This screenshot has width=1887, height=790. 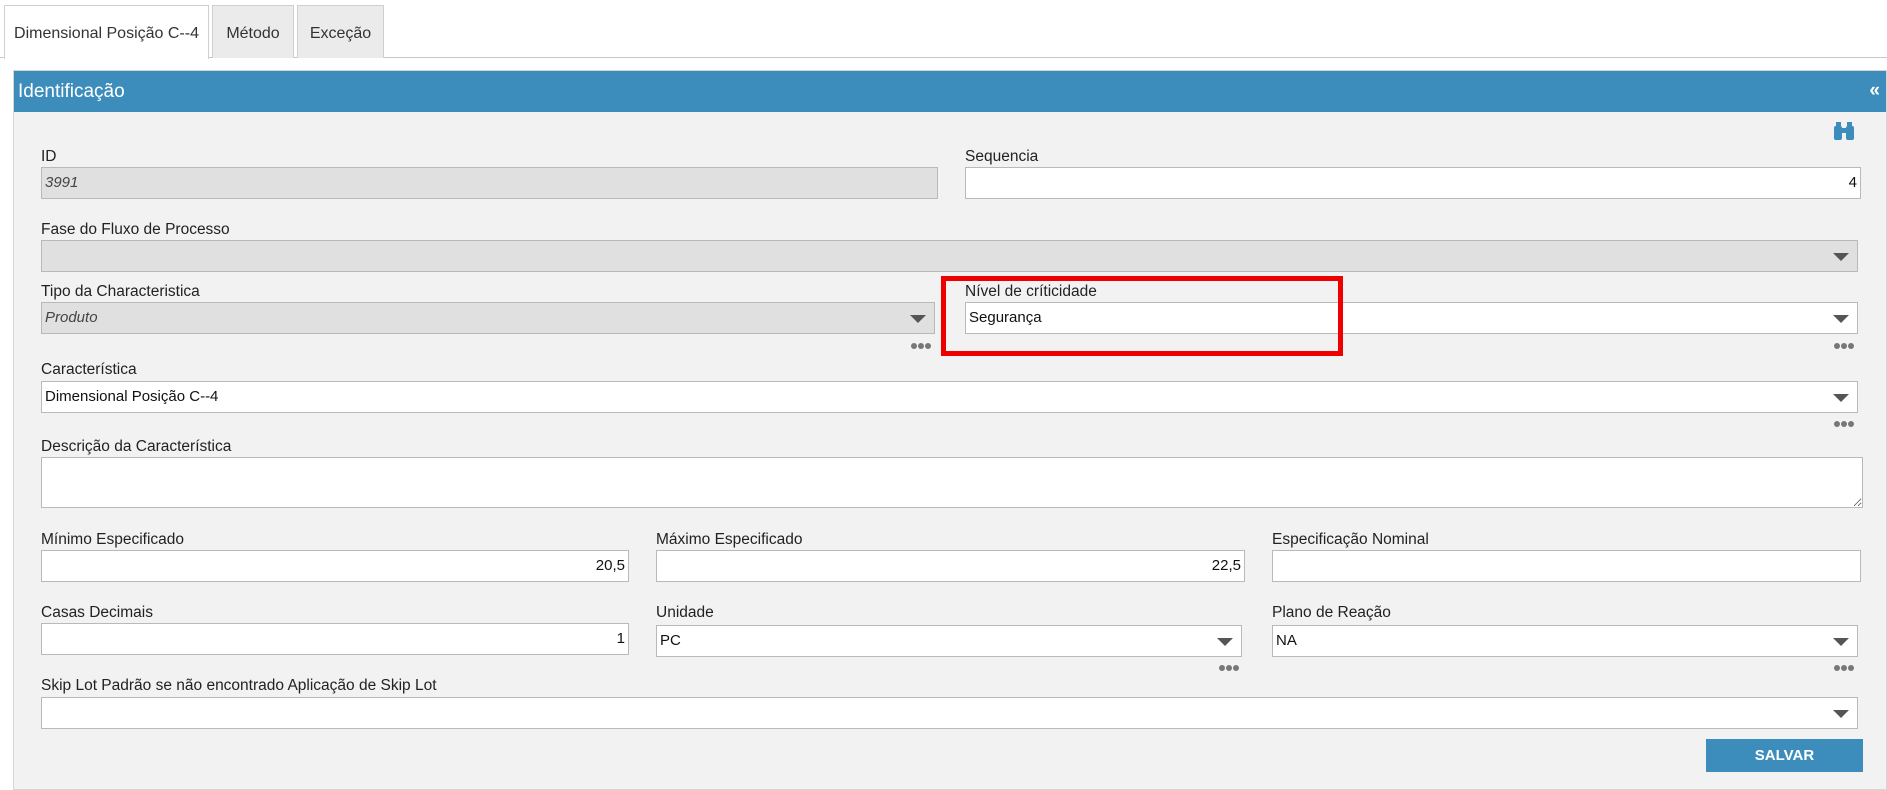 What do you see at coordinates (1031, 291) in the screenshot?
I see `nivel-label: Nível de críticidade` at bounding box center [1031, 291].